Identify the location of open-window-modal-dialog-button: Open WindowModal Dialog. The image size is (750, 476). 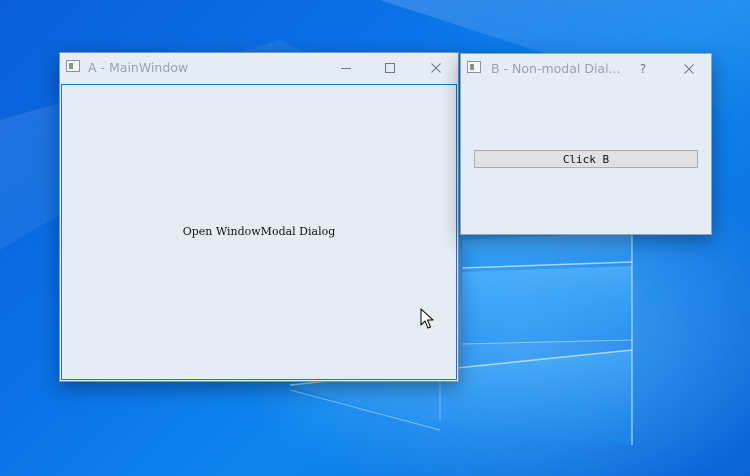
(259, 231).